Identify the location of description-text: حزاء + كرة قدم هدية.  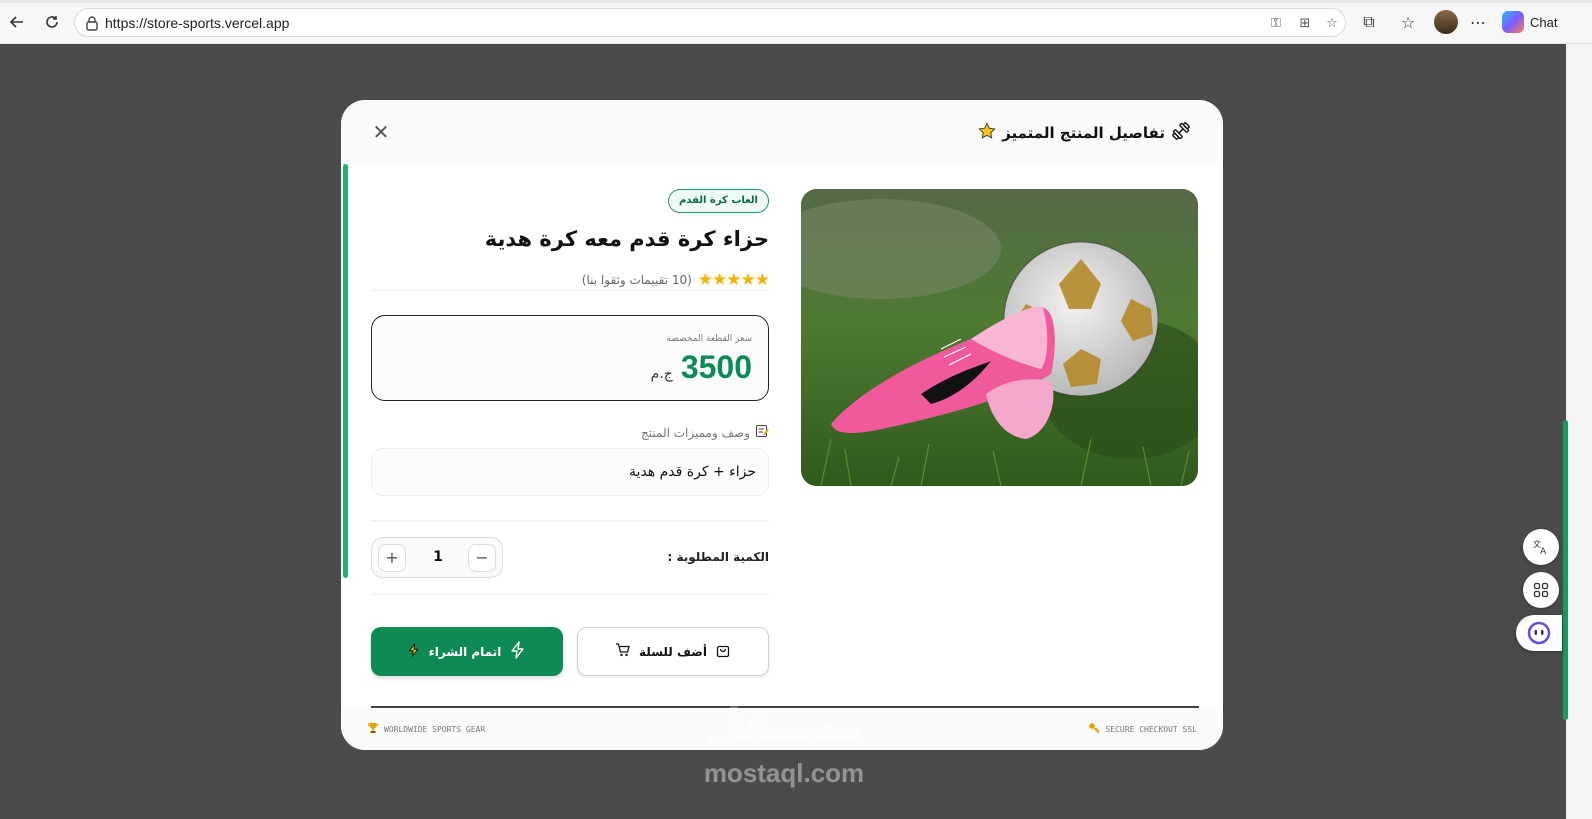
(692, 472).